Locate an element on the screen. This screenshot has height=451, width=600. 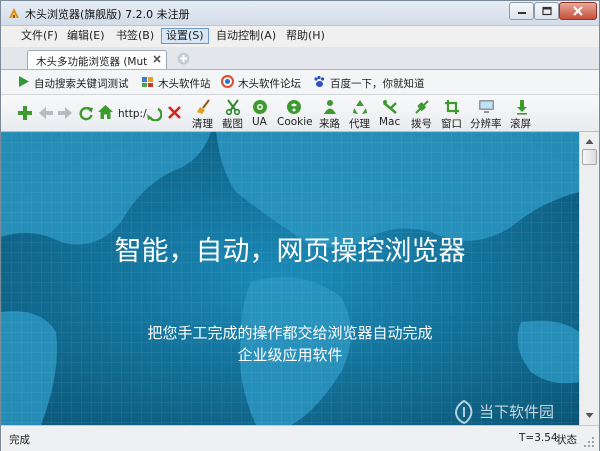
stop-button is located at coordinates (174, 112).